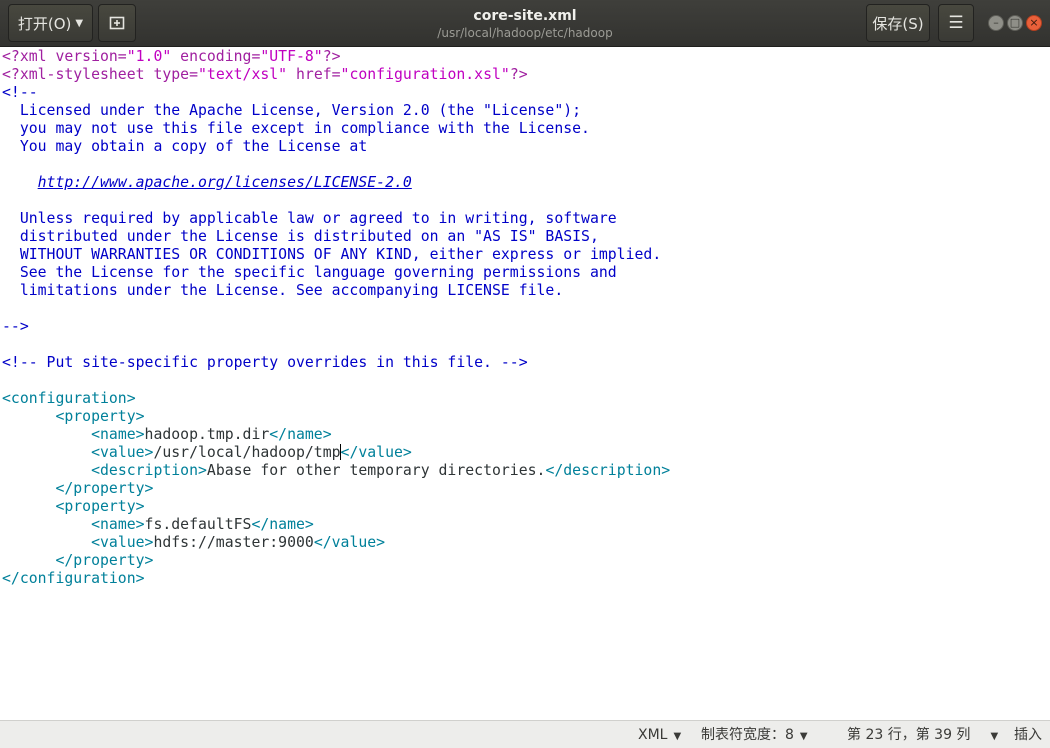 The height and width of the screenshot is (748, 1050). What do you see at coordinates (747, 735) in the screenshot?
I see `tab-width-label: 制表符宽度：8` at bounding box center [747, 735].